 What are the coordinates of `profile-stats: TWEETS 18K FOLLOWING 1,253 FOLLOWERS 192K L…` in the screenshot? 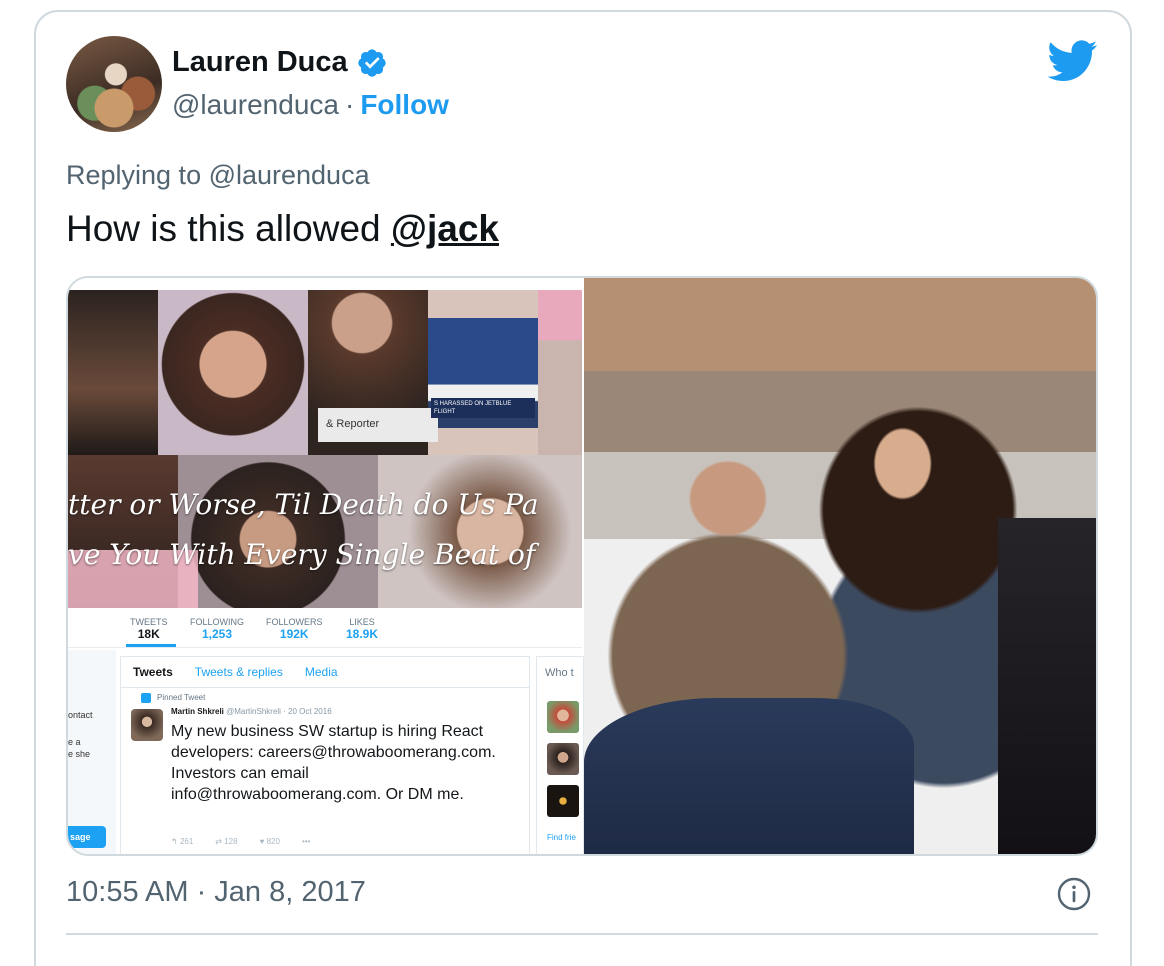 It's located at (325, 628).